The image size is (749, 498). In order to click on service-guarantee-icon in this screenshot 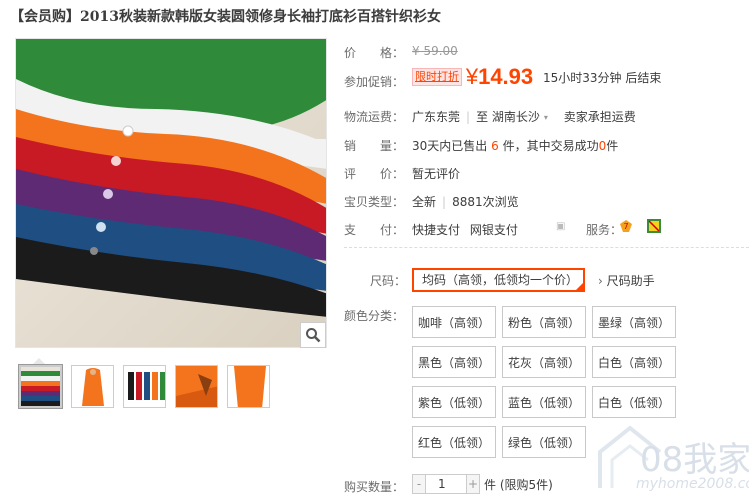, I will do `click(654, 227)`.